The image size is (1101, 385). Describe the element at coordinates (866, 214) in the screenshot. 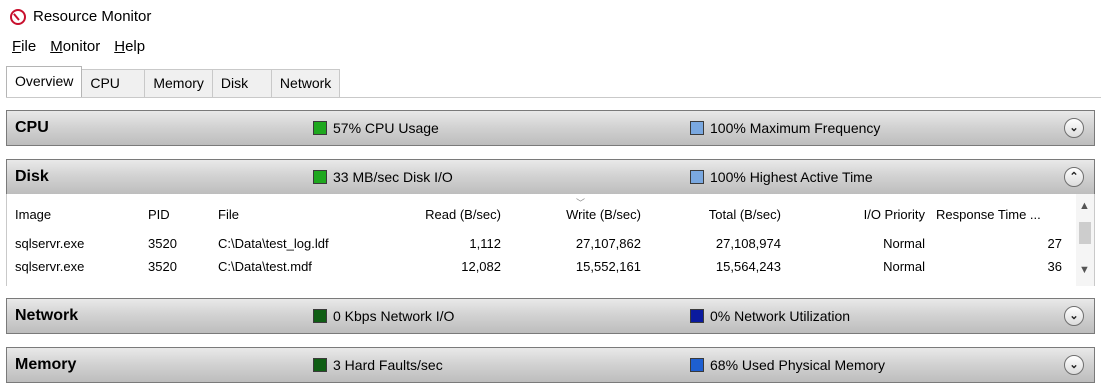

I see `column-header-io-priority: I/O Priority` at that location.